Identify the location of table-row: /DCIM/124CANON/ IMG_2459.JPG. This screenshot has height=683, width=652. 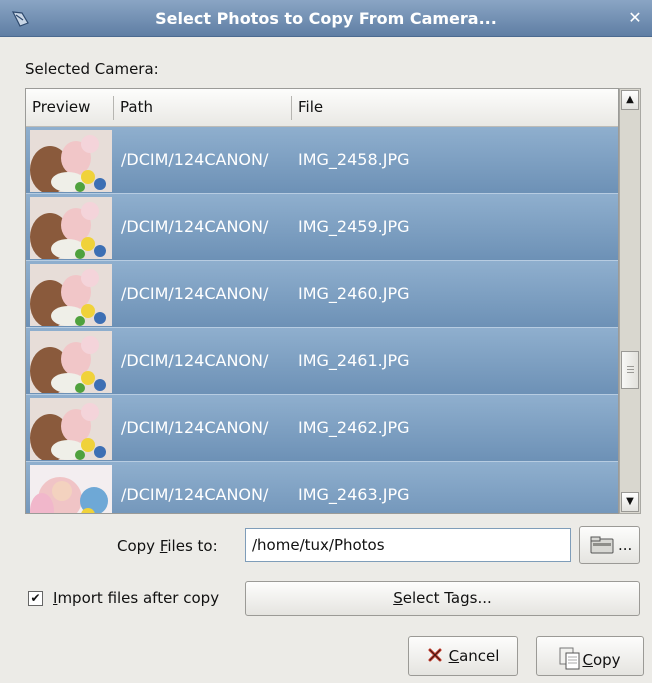
(322, 226).